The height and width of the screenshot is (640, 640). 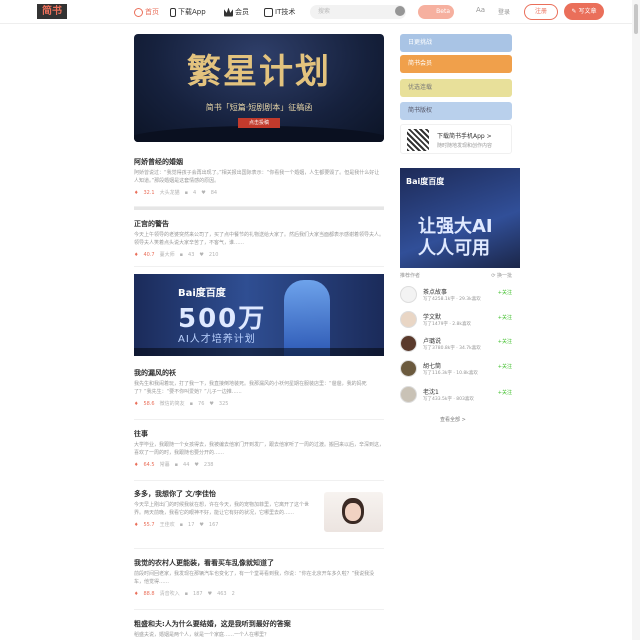 I want to click on login-link: 登录, so click(x=504, y=11).